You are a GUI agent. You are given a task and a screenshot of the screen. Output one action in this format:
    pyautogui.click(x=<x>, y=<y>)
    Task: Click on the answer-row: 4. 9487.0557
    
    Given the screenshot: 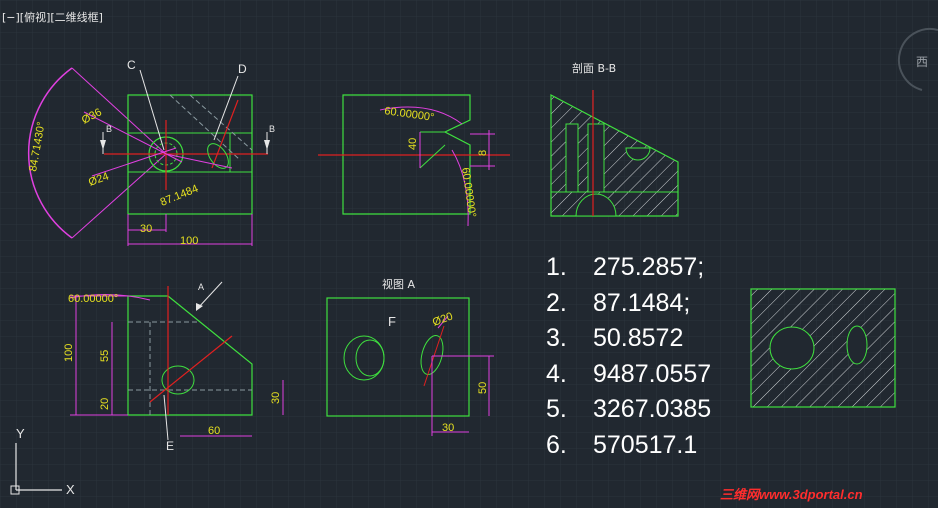 What is the action you would take?
    pyautogui.click(x=628, y=375)
    